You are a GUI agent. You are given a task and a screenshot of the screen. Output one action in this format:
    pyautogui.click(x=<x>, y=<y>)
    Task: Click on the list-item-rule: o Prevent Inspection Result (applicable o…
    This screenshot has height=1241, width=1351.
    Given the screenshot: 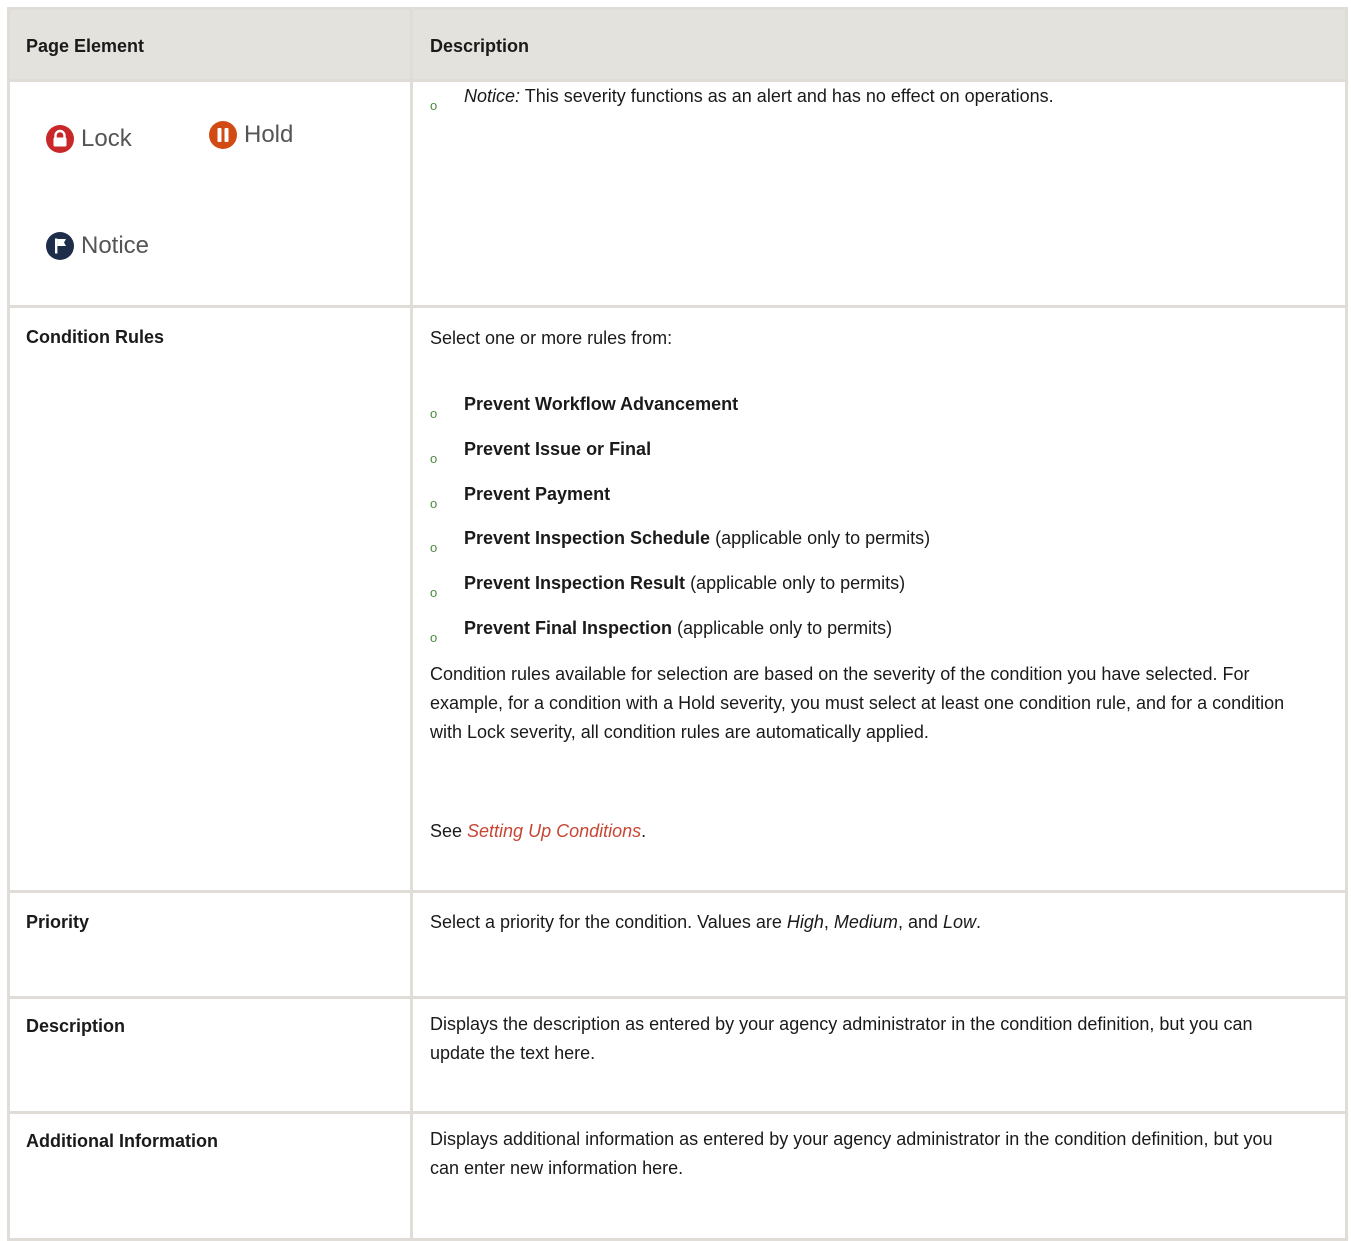 What is the action you would take?
    pyautogui.click(x=863, y=591)
    